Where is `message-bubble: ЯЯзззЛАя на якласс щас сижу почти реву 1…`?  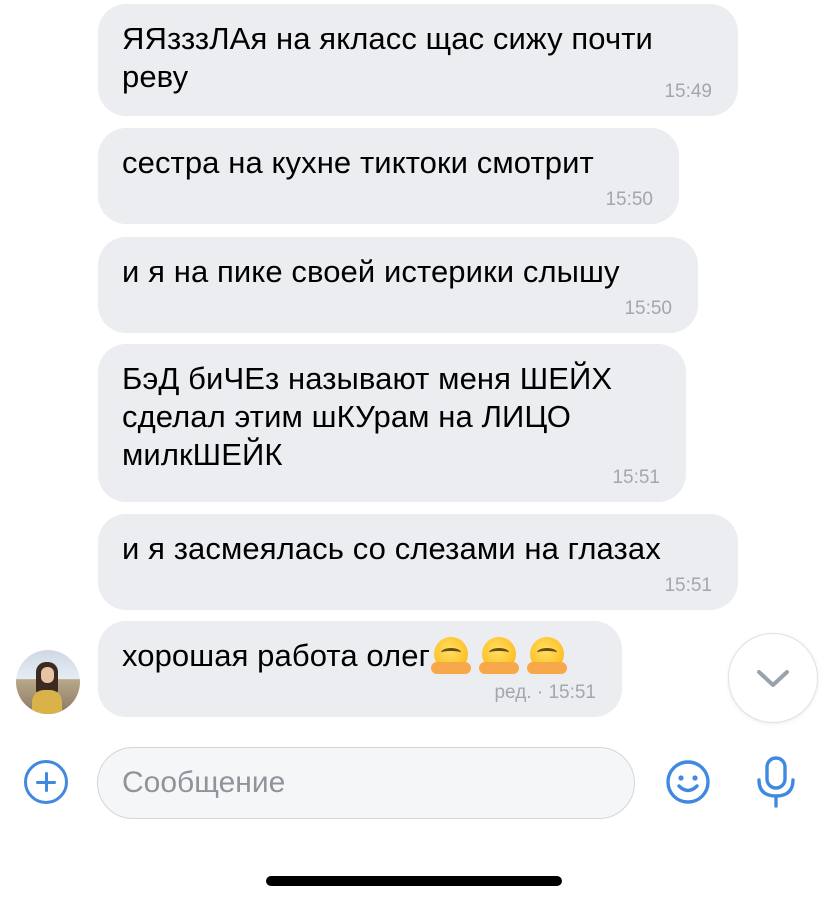
message-bubble: ЯЯзззЛАя на якласс щас сижу почти реву 1… is located at coordinates (418, 60).